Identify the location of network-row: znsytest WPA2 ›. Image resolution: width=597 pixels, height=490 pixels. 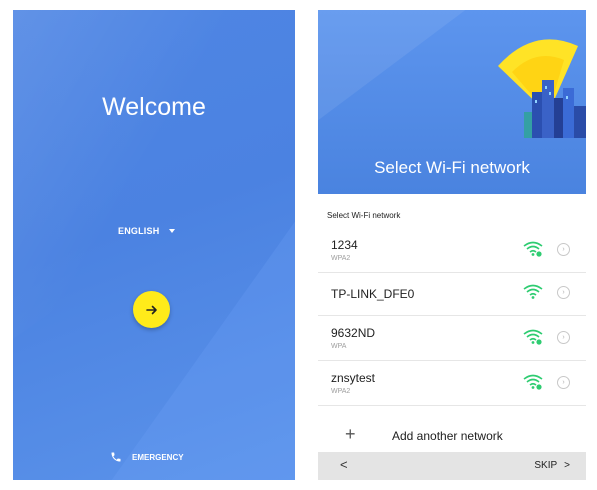
(452, 383).